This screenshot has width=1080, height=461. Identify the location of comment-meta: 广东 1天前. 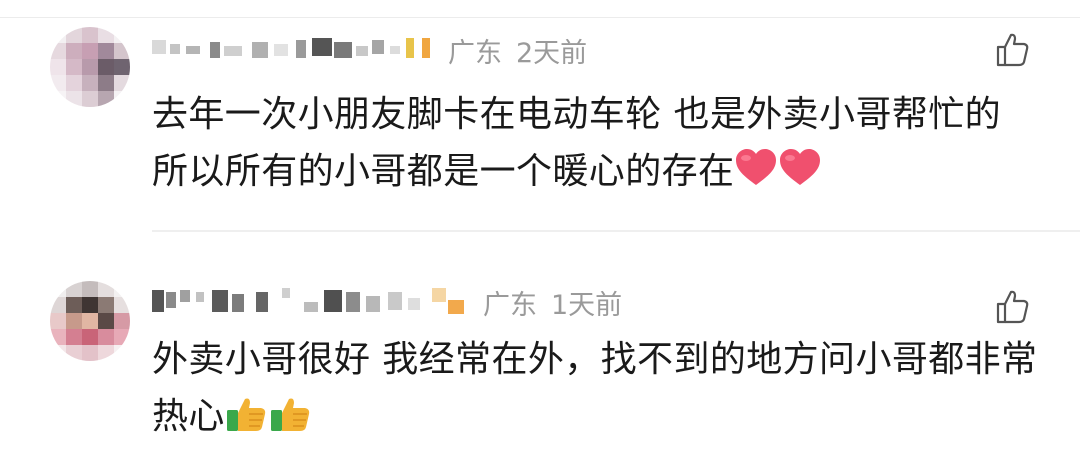
(387, 302).